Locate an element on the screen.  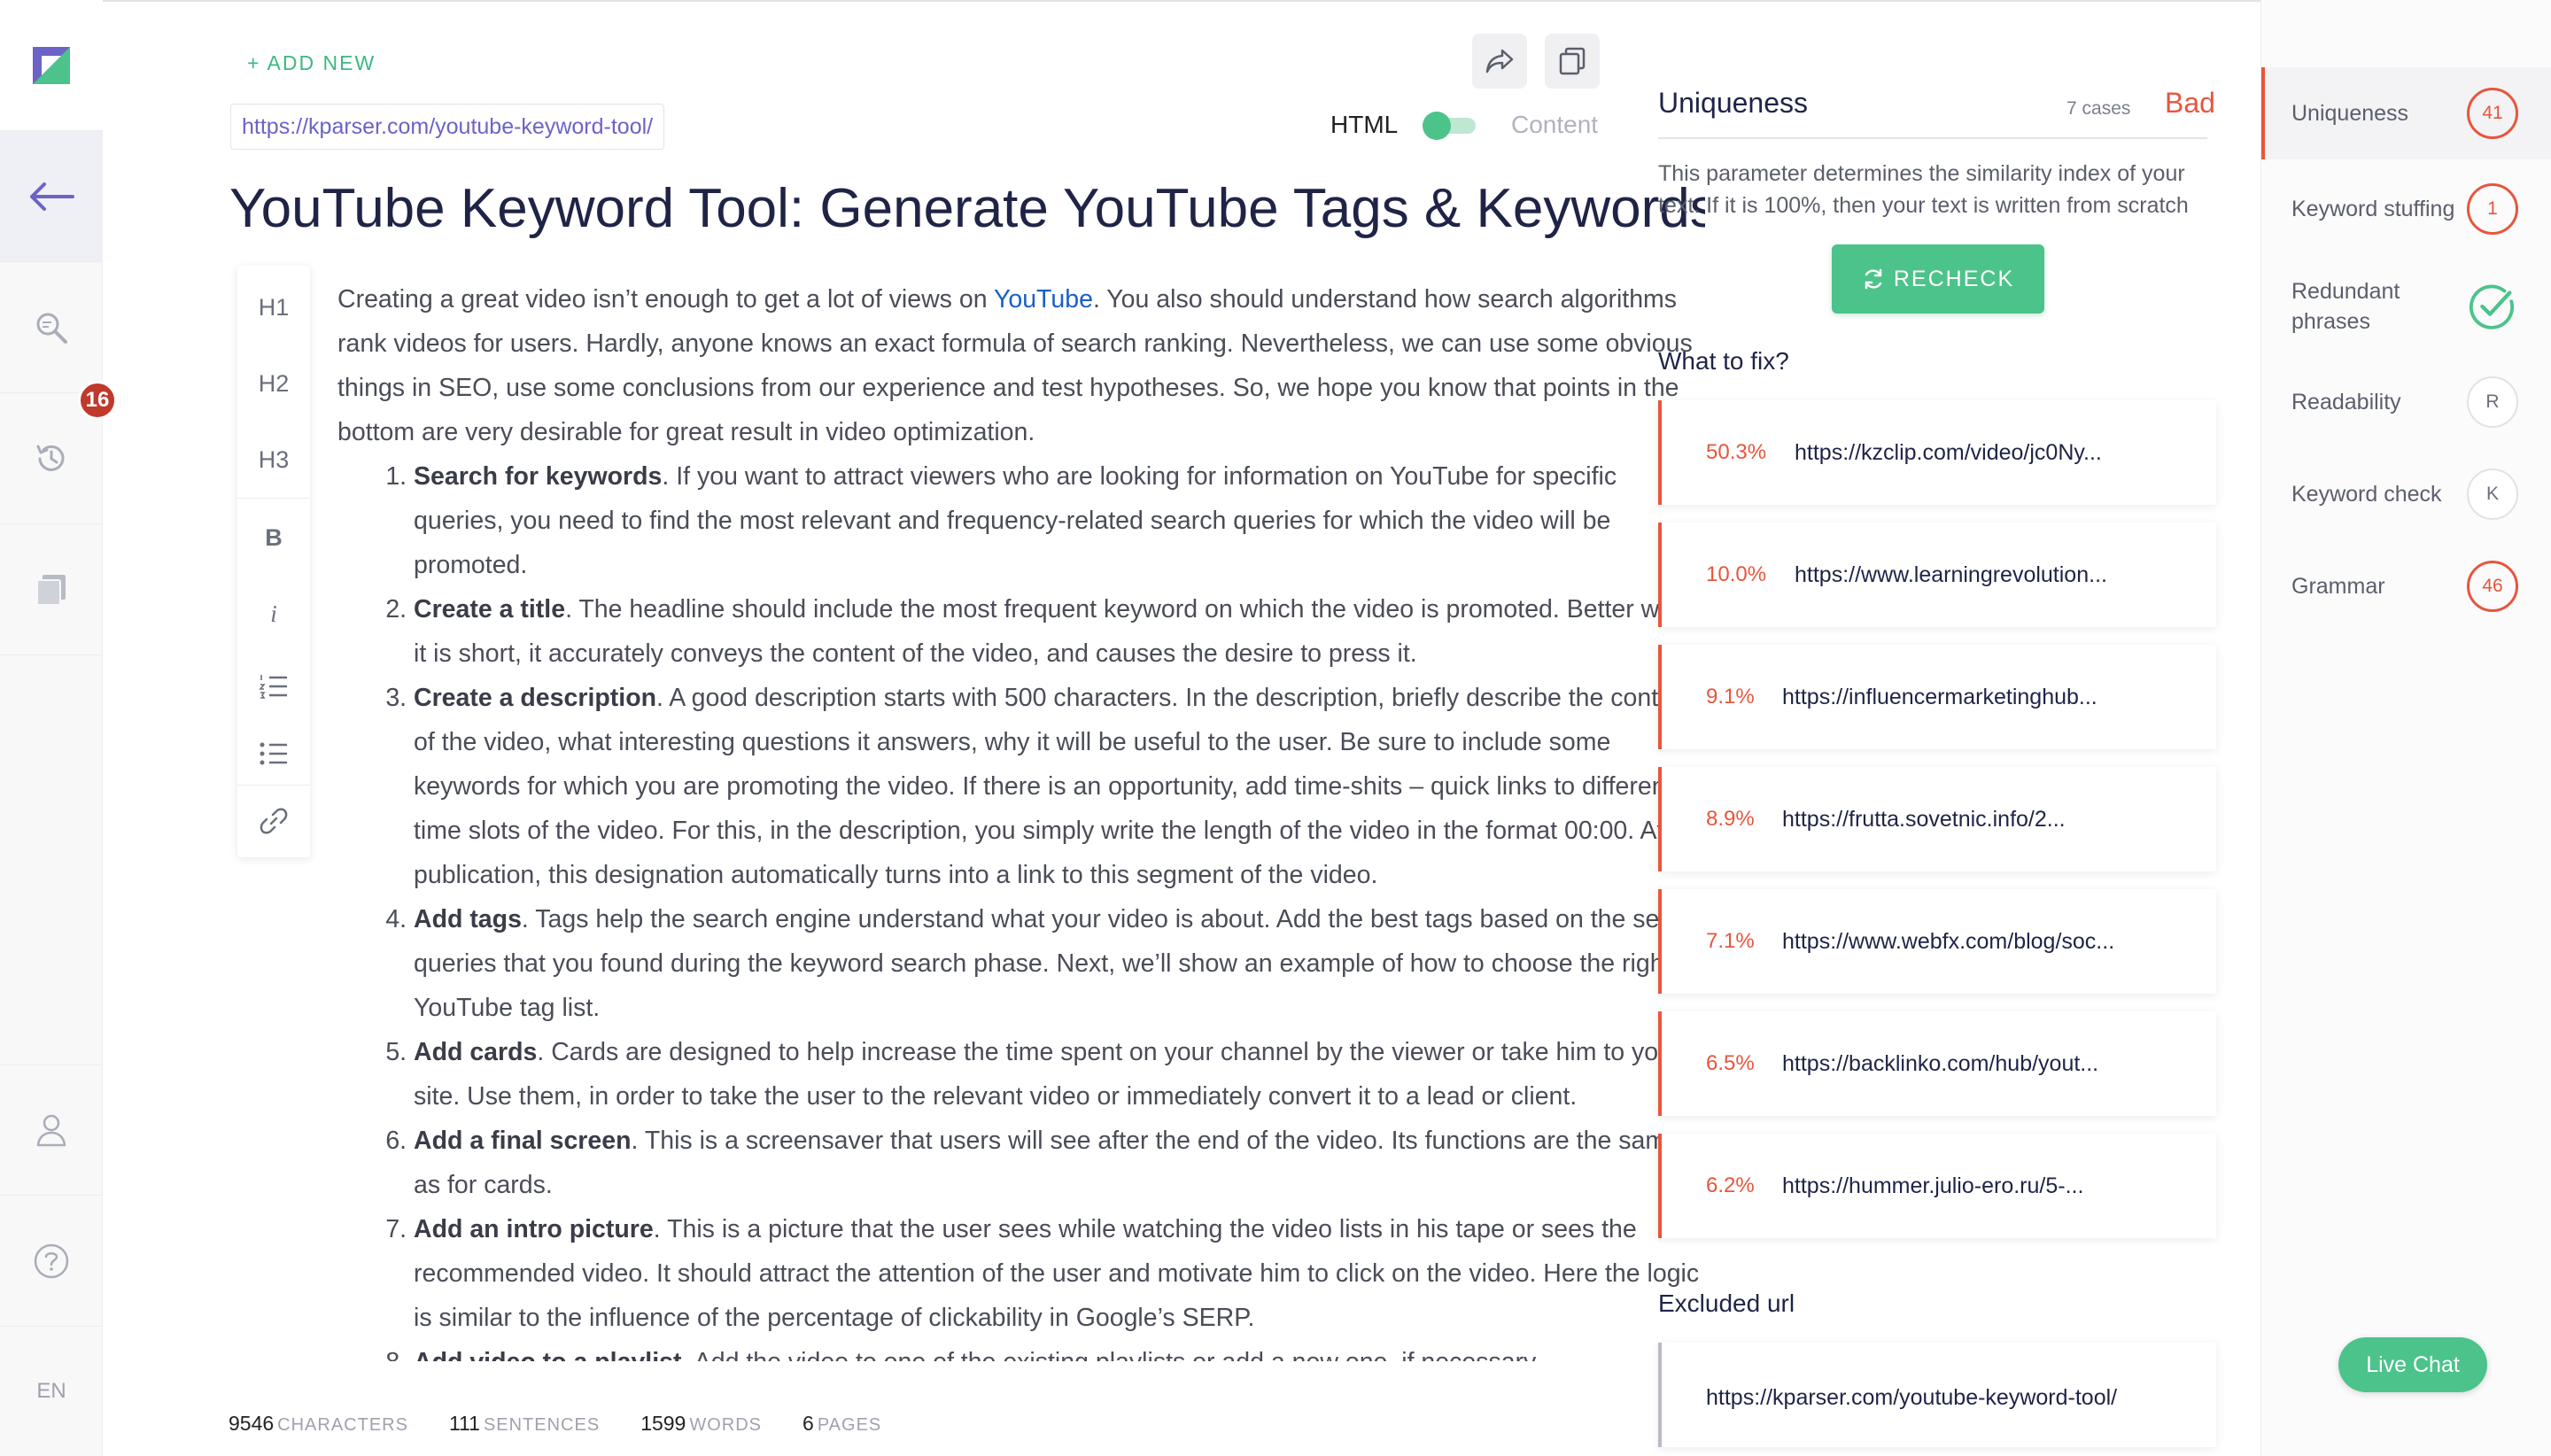
redundant-phrases-status is located at coordinates (2492, 306).